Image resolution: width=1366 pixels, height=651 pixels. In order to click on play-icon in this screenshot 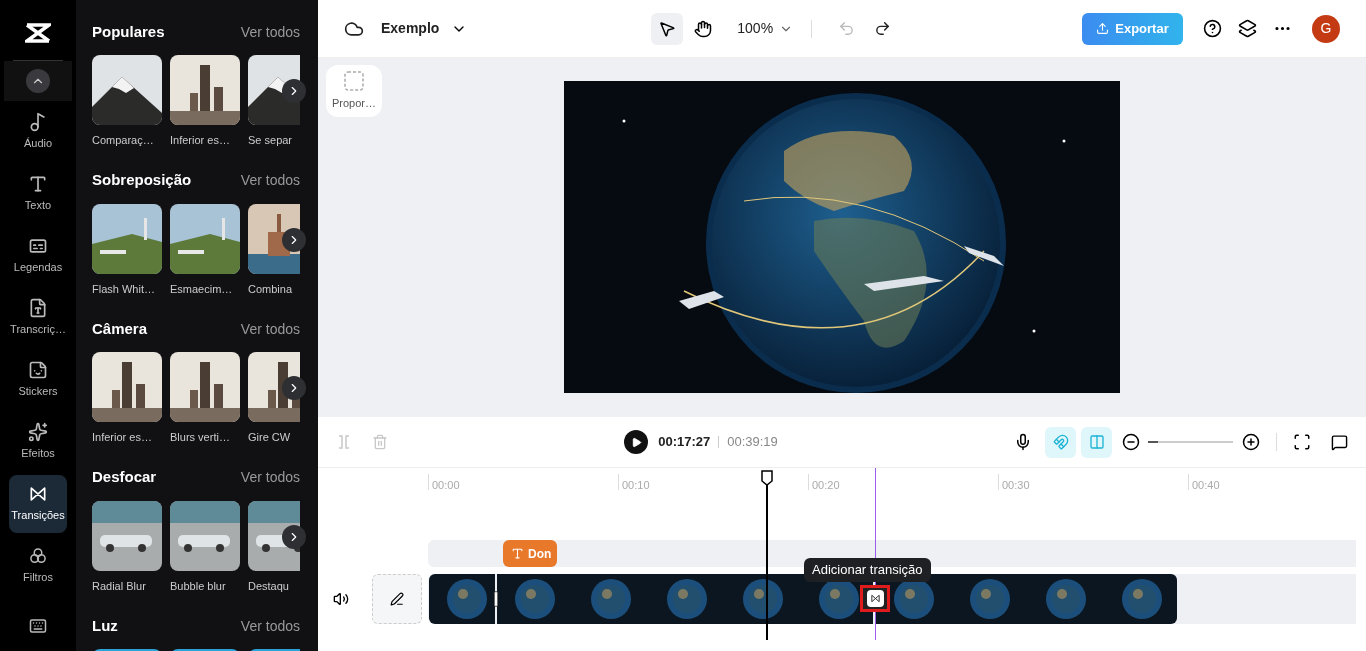, I will do `click(636, 442)`.